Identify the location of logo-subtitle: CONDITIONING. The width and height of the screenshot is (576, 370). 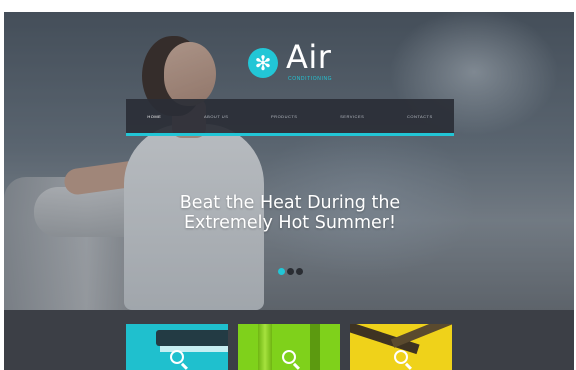
(310, 79).